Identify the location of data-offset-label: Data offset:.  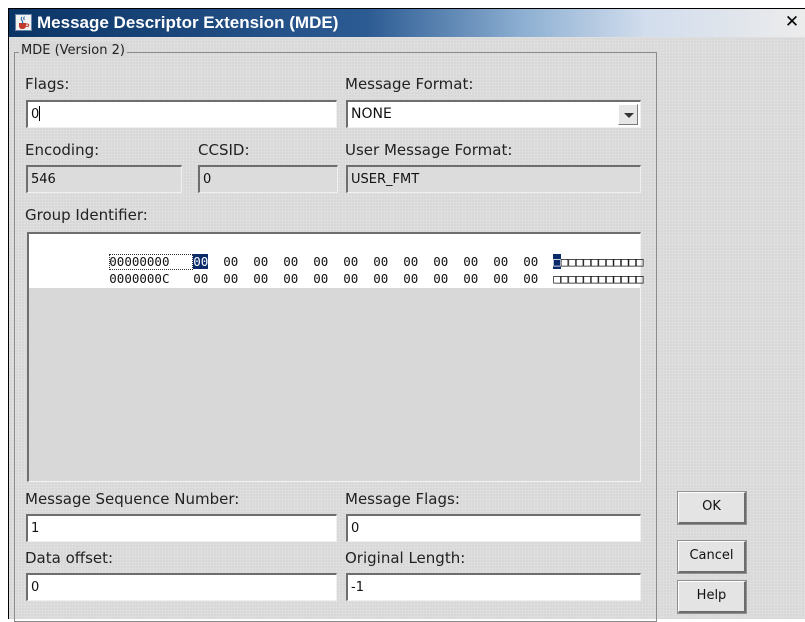
(69, 558).